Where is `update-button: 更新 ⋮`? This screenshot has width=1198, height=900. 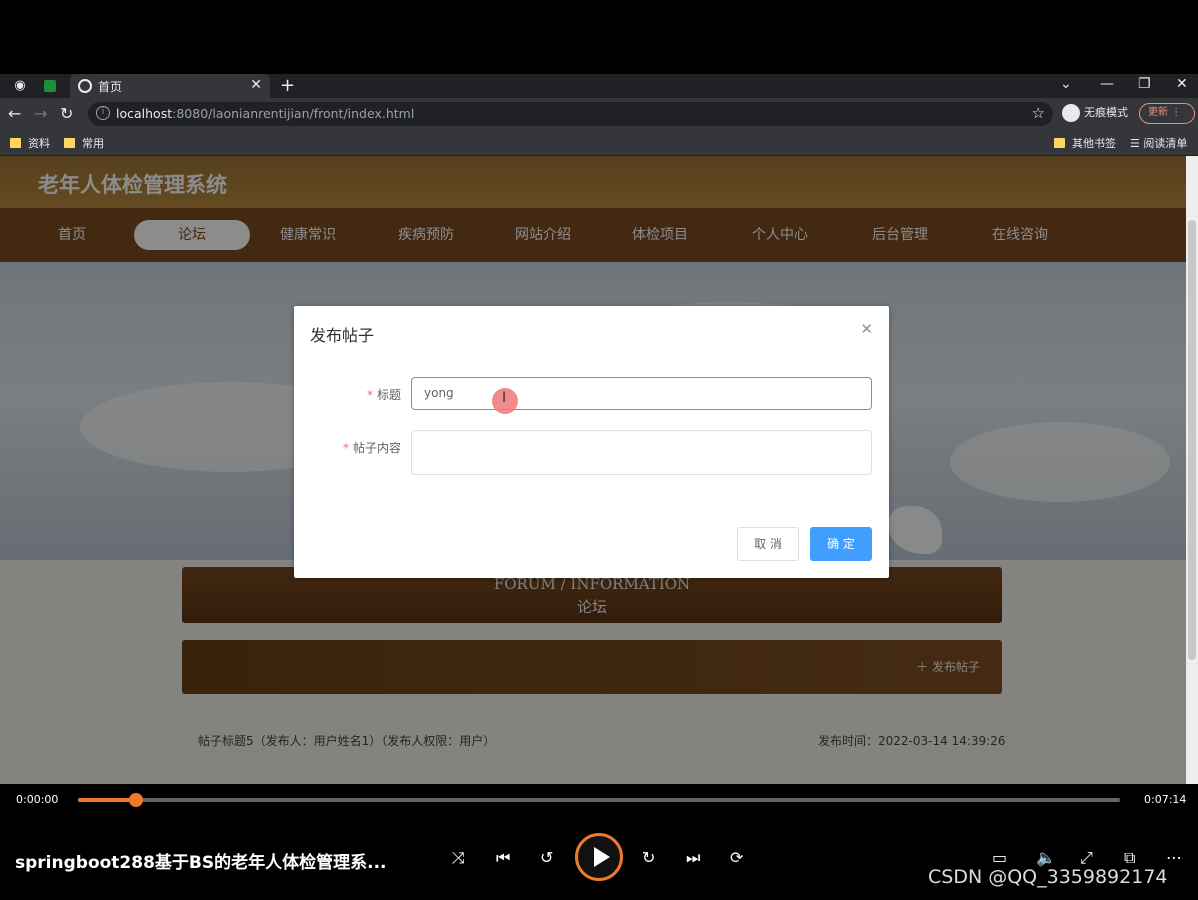 update-button: 更新 ⋮ is located at coordinates (1167, 113).